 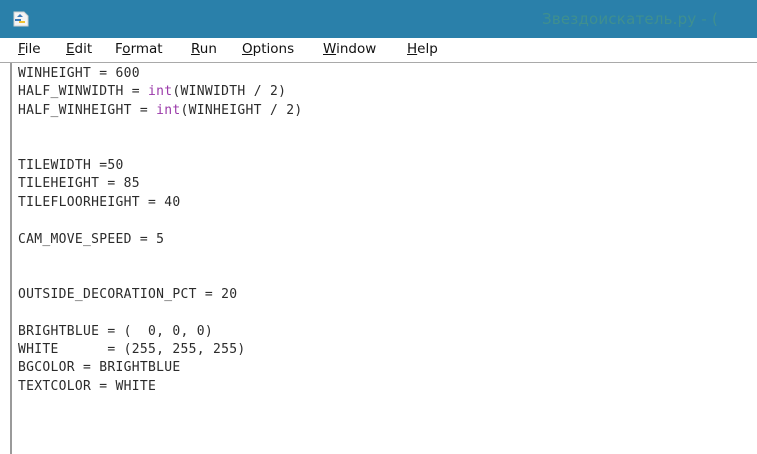 I want to click on code-text: BGCOLOR = BRIGHTBLUE, so click(x=99, y=368).